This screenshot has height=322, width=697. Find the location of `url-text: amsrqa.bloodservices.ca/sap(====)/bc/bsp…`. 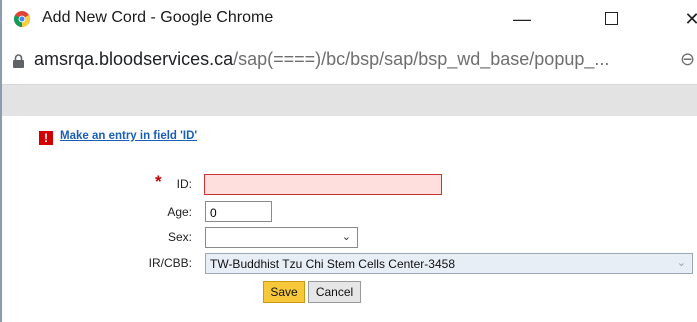

url-text: amsrqa.bloodservices.ca/sap(====)/bc/bsp… is located at coordinates (321, 59).